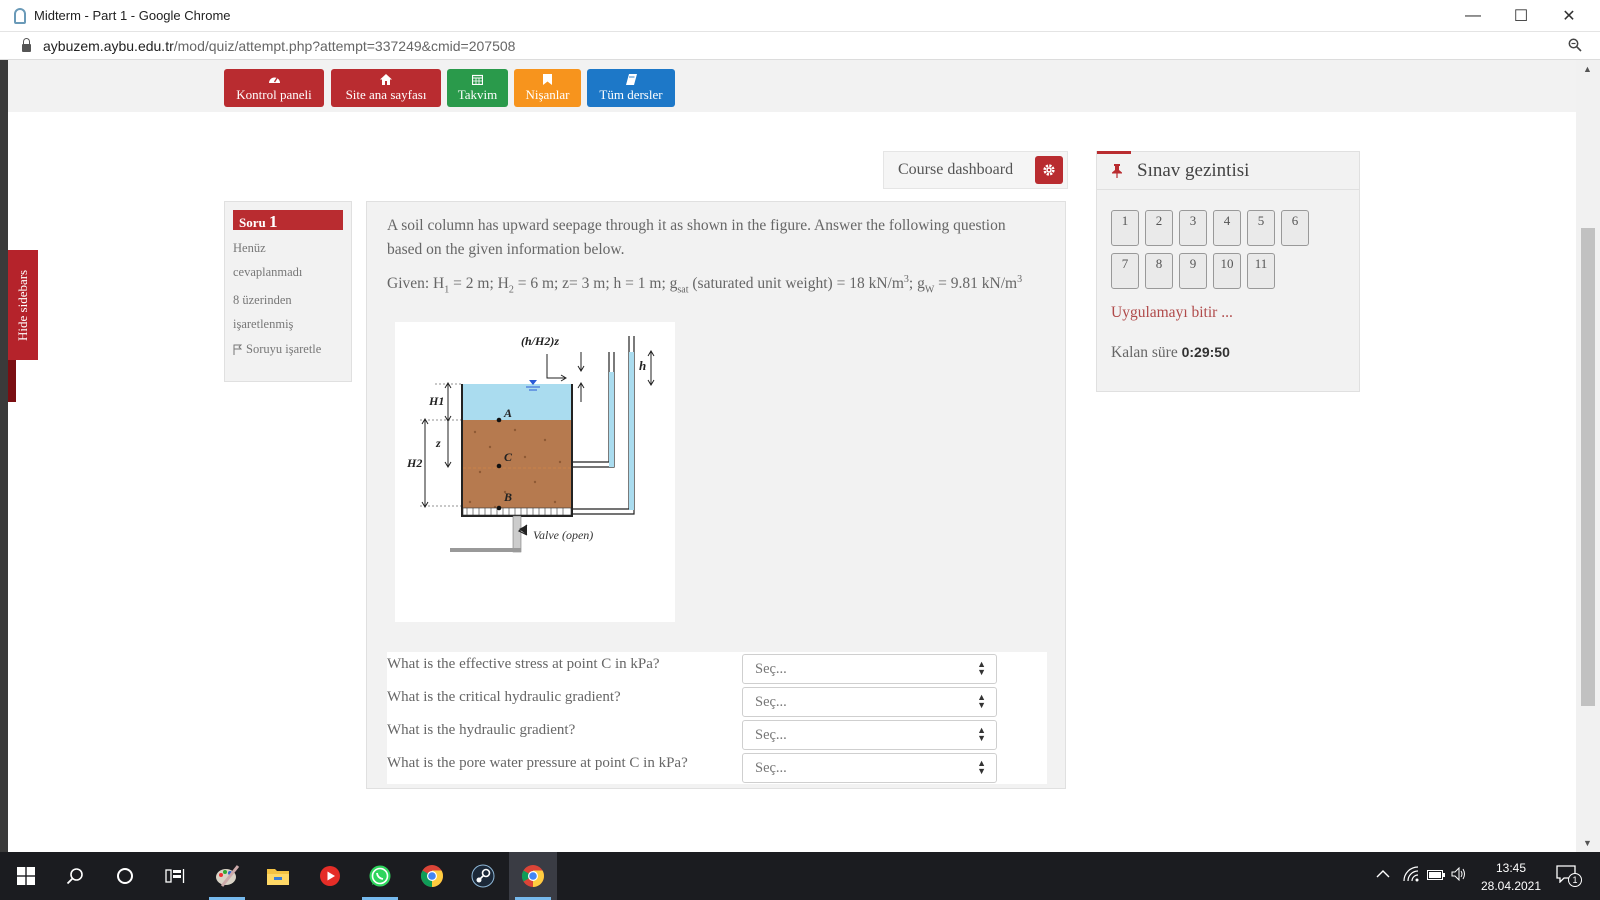 This screenshot has width=1600, height=900. What do you see at coordinates (1227, 271) in the screenshot?
I see `quiz-nav-question-10: 10` at bounding box center [1227, 271].